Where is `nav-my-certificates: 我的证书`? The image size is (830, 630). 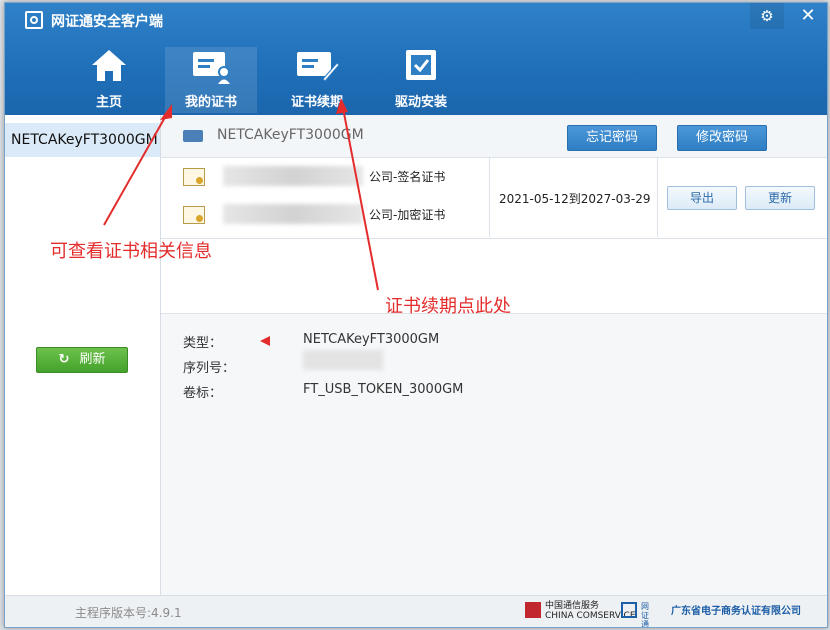
nav-my-certificates: 我的证书 is located at coordinates (211, 80).